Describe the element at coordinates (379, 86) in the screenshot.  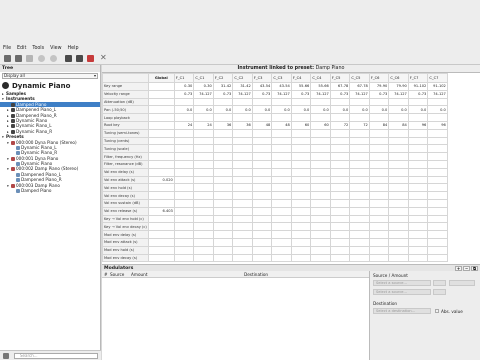
I see `table-cell: 79-90` at that location.